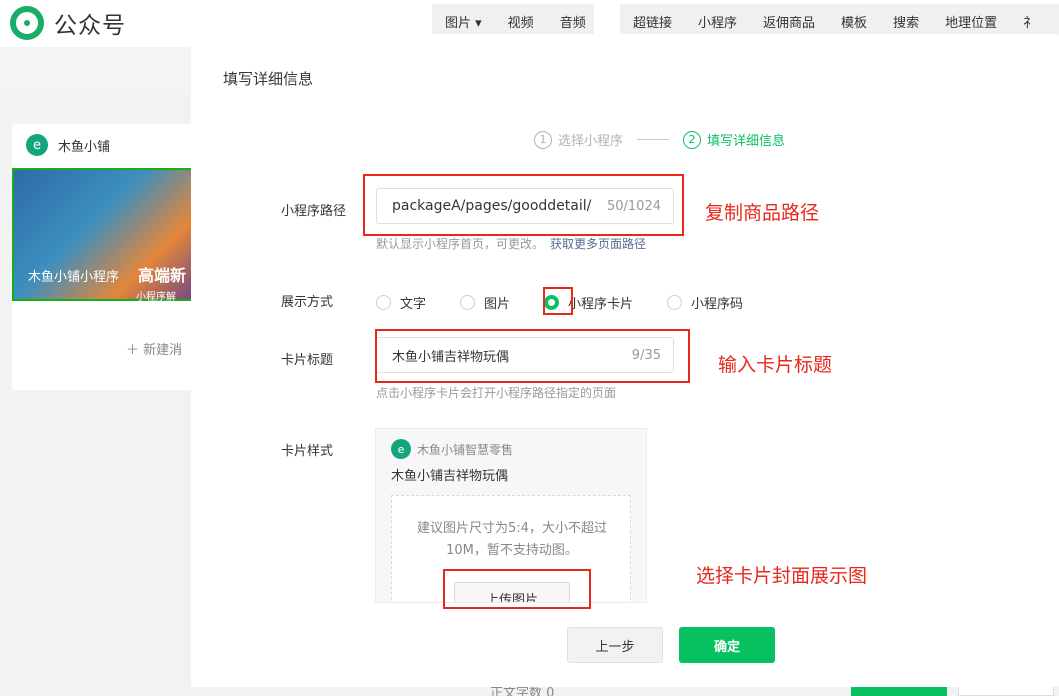  I want to click on radio-image-label: 图片, so click(497, 304).